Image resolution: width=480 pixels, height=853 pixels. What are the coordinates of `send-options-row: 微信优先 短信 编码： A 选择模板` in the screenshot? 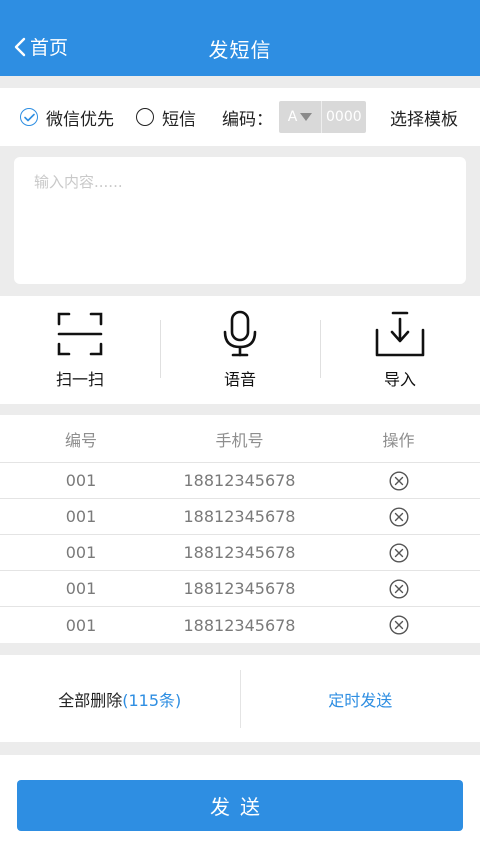 It's located at (240, 117).